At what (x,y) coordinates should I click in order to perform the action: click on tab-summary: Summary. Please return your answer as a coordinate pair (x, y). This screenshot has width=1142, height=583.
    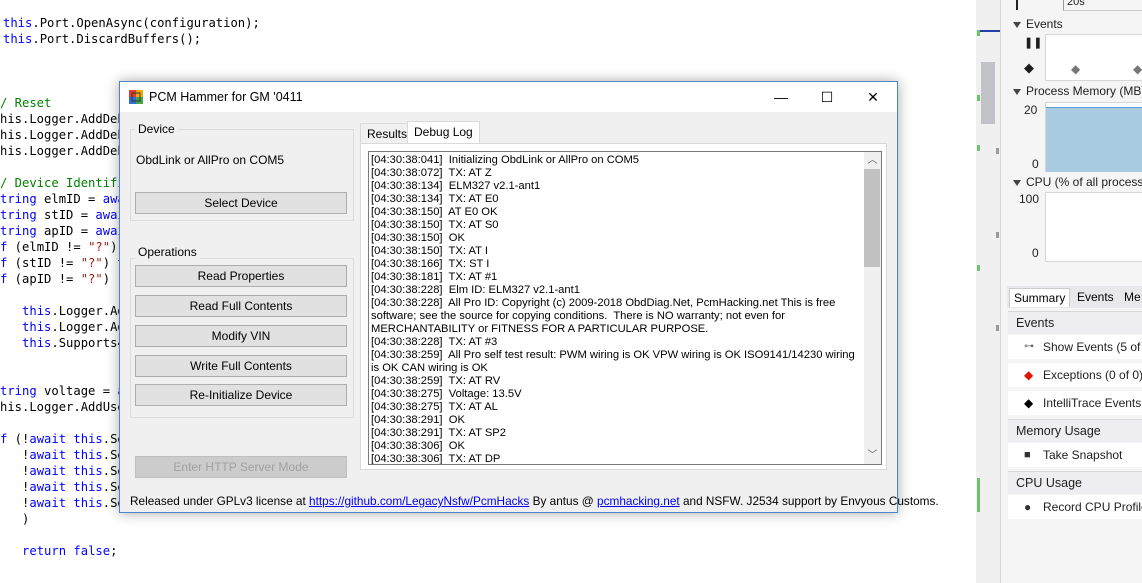
    Looking at the image, I should click on (1040, 297).